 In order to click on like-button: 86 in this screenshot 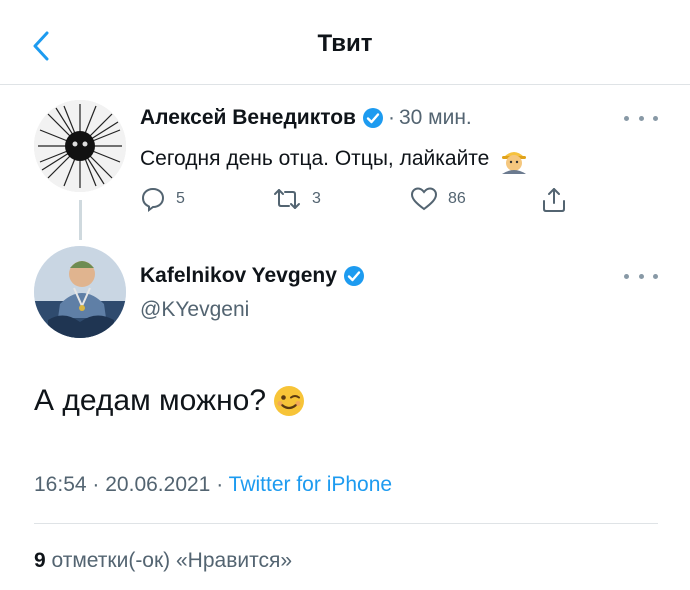, I will do `click(438, 199)`.